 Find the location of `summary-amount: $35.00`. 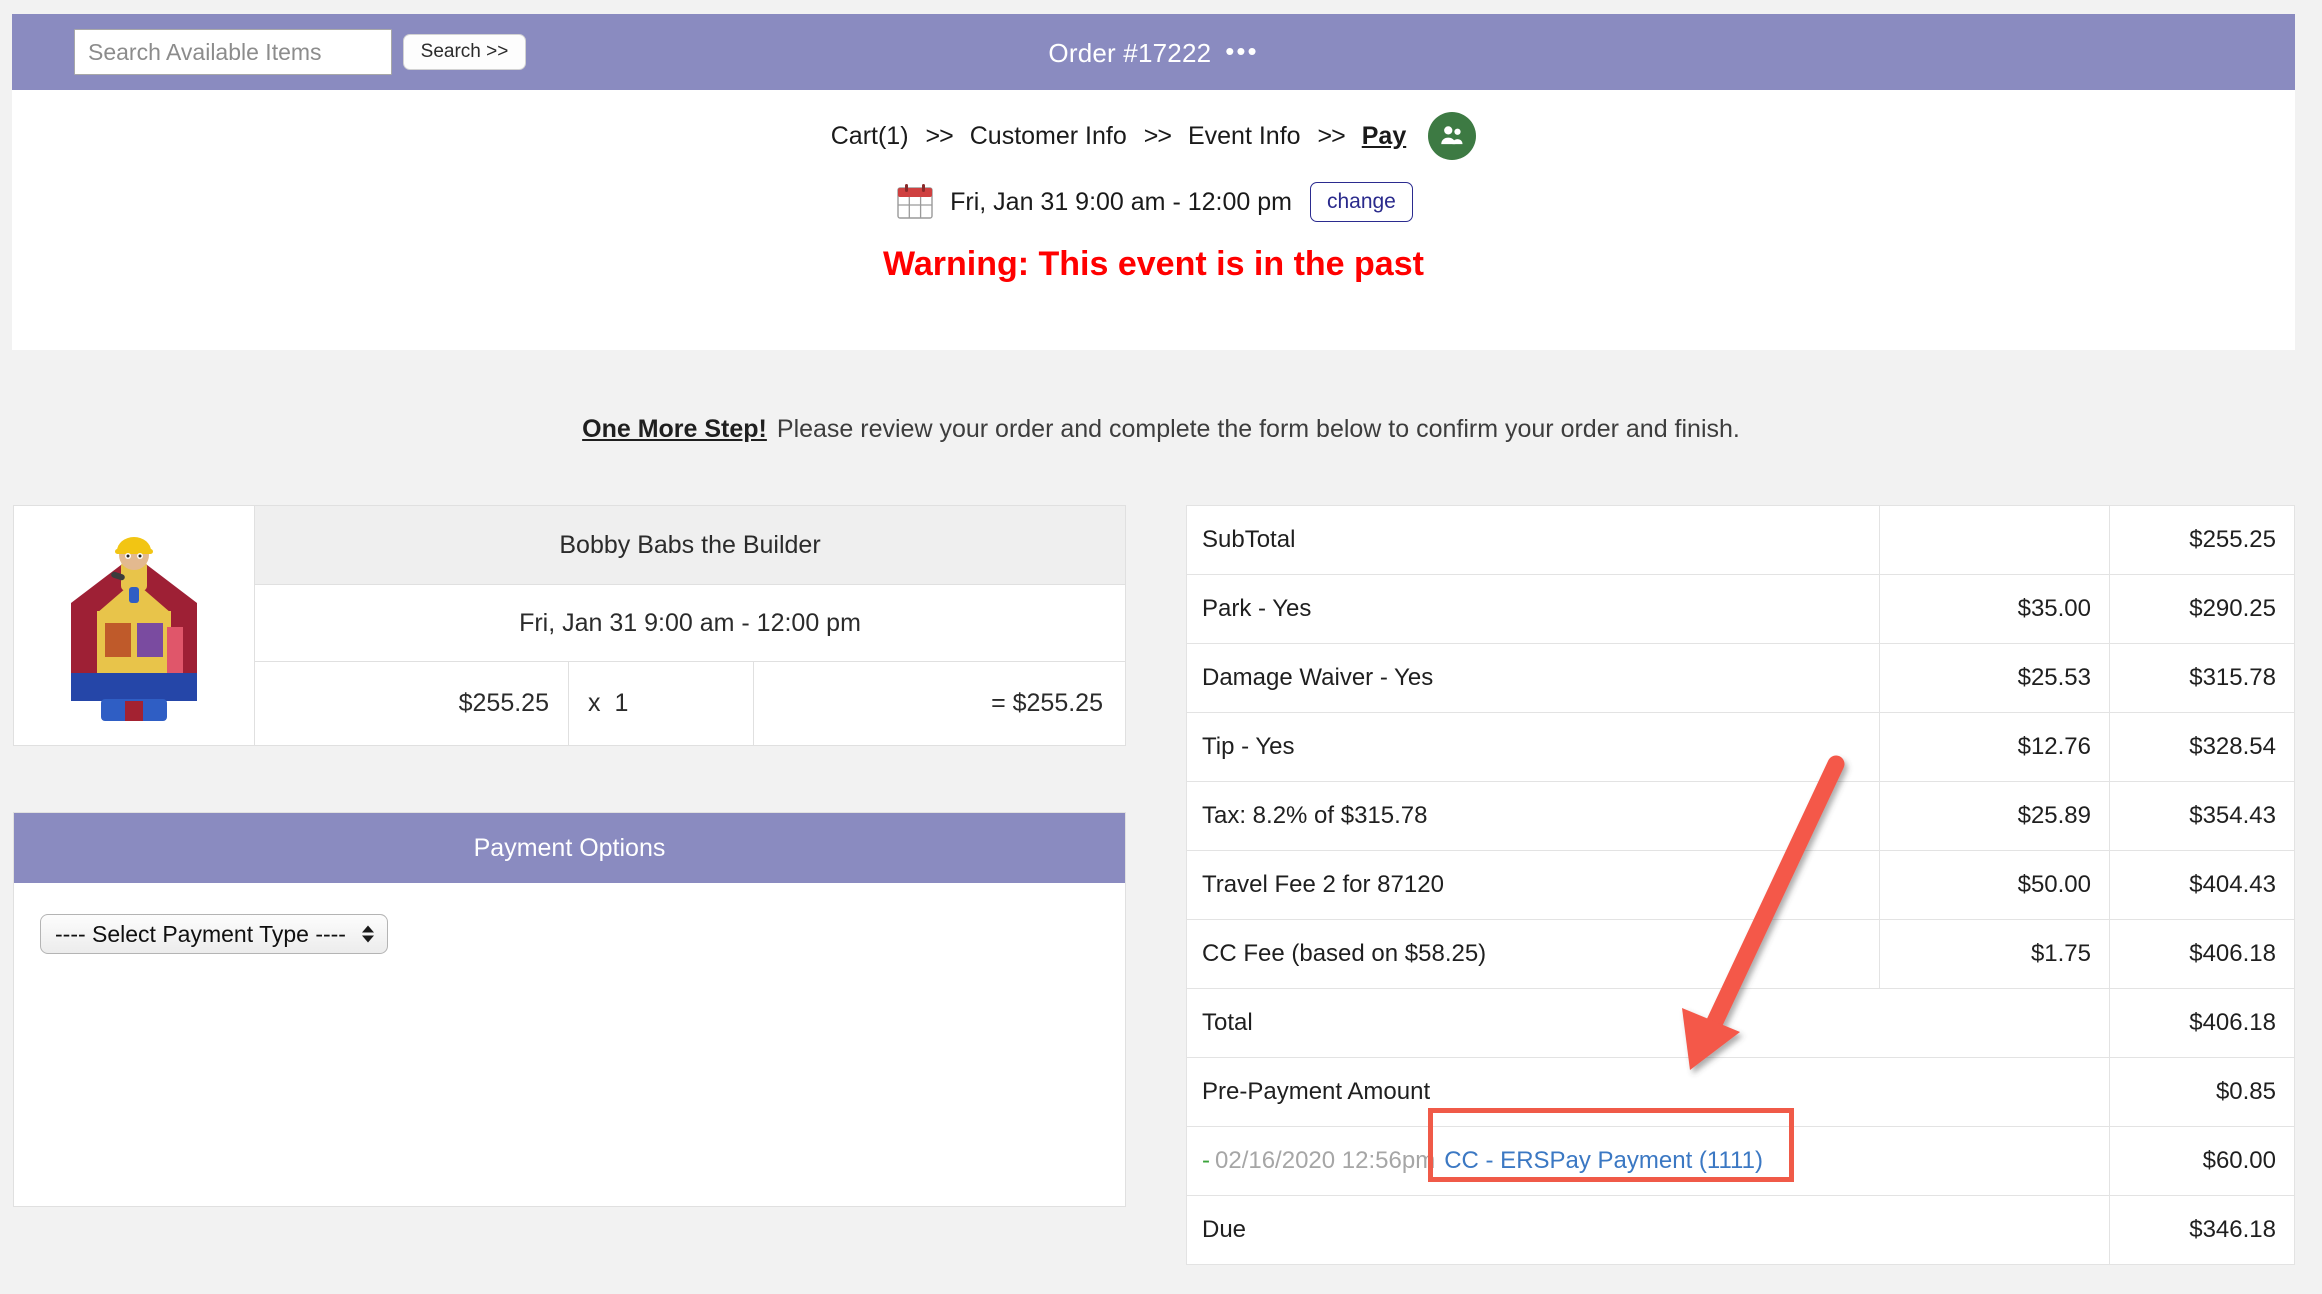

summary-amount: $35.00 is located at coordinates (1994, 609).